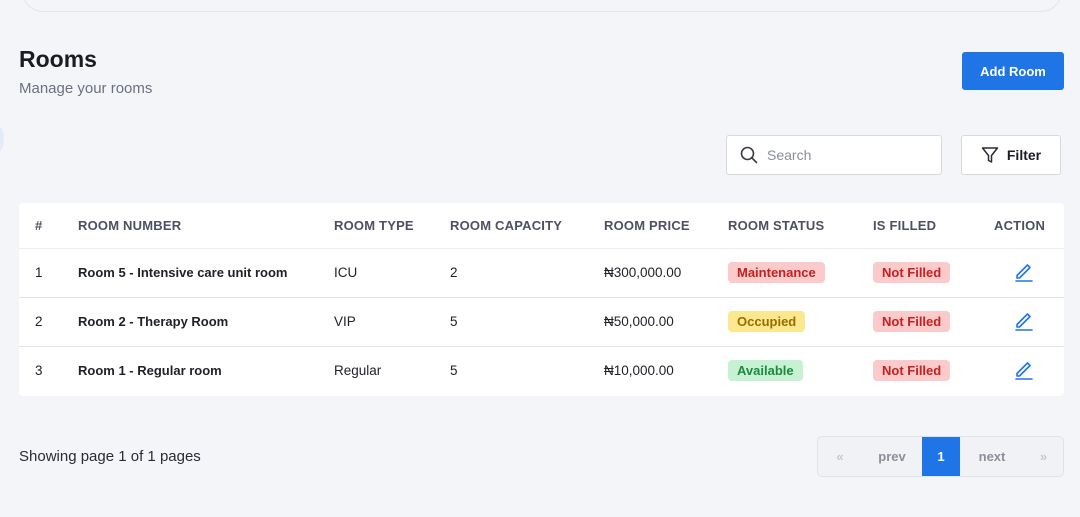 This screenshot has height=517, width=1080. I want to click on status-badge: Maintenance, so click(776, 272).